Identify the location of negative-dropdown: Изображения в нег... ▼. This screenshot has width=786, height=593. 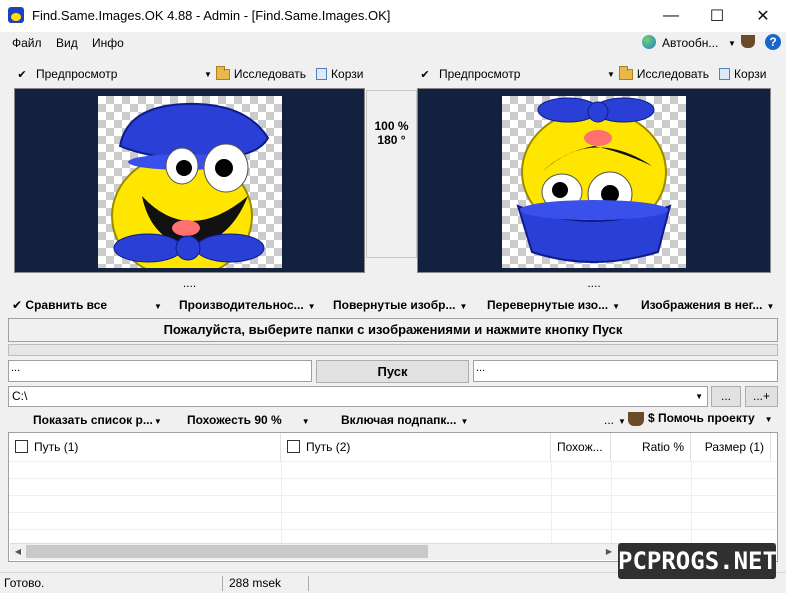
(709, 305).